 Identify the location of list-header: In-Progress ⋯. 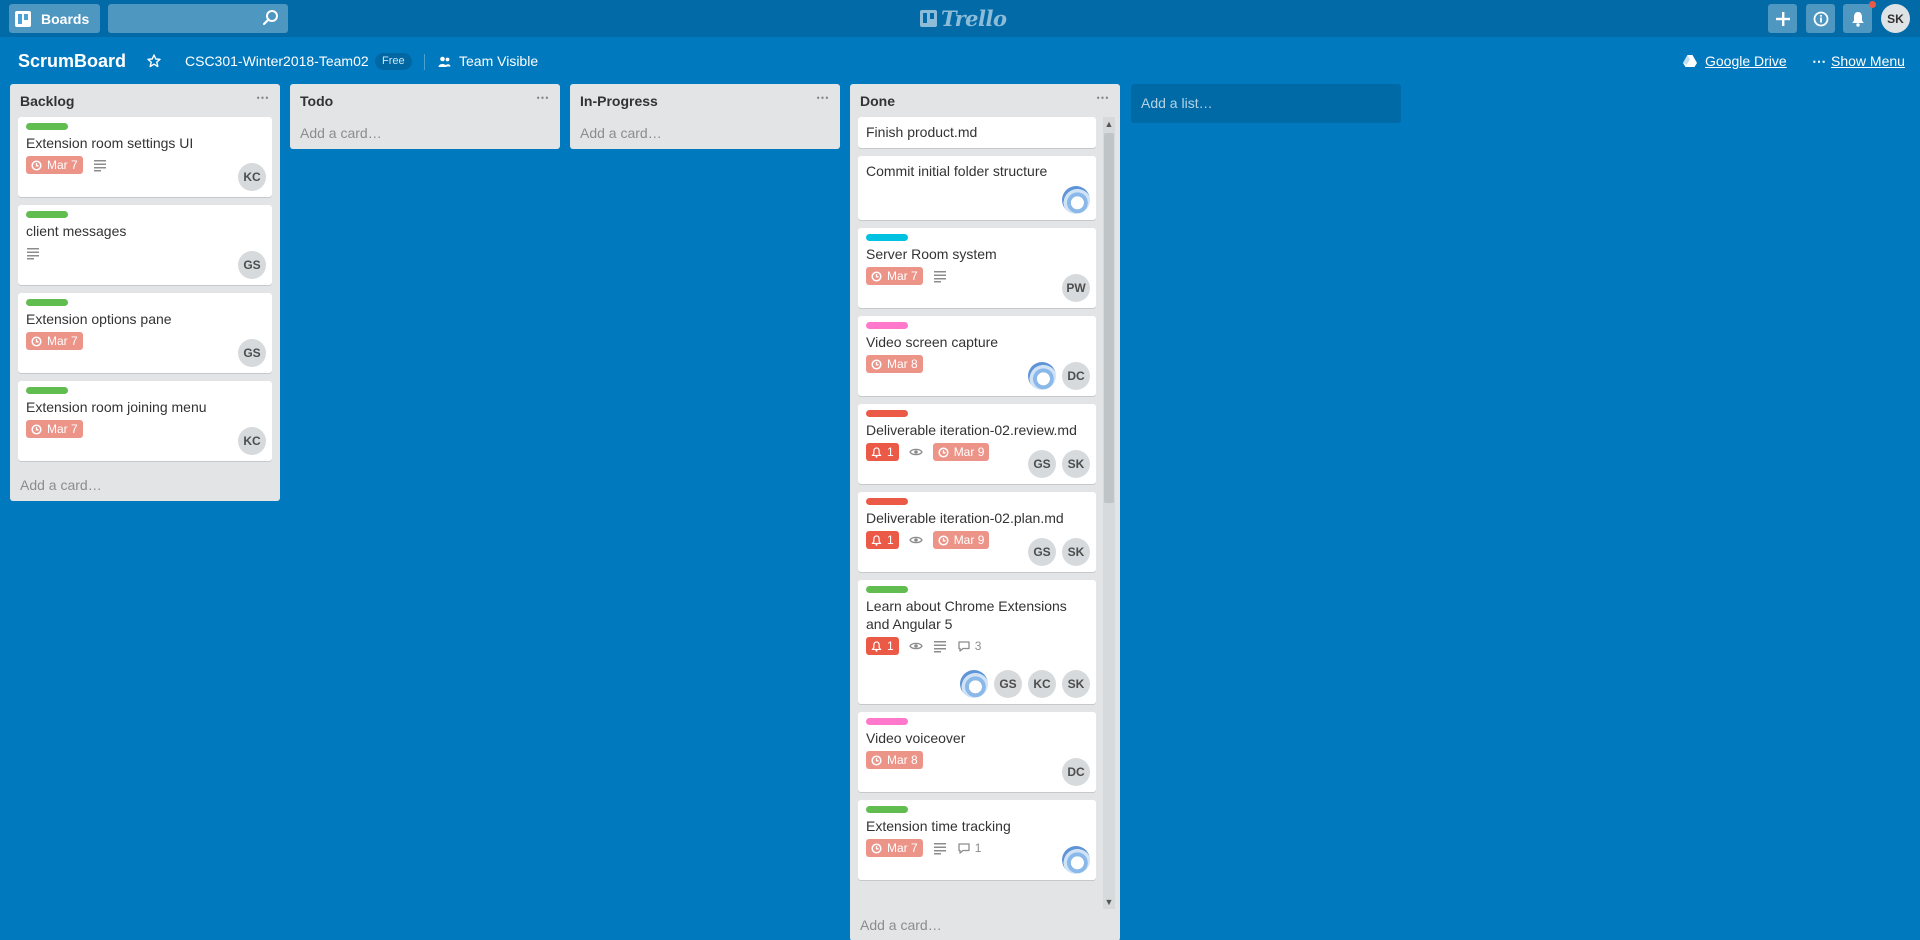
(705, 100).